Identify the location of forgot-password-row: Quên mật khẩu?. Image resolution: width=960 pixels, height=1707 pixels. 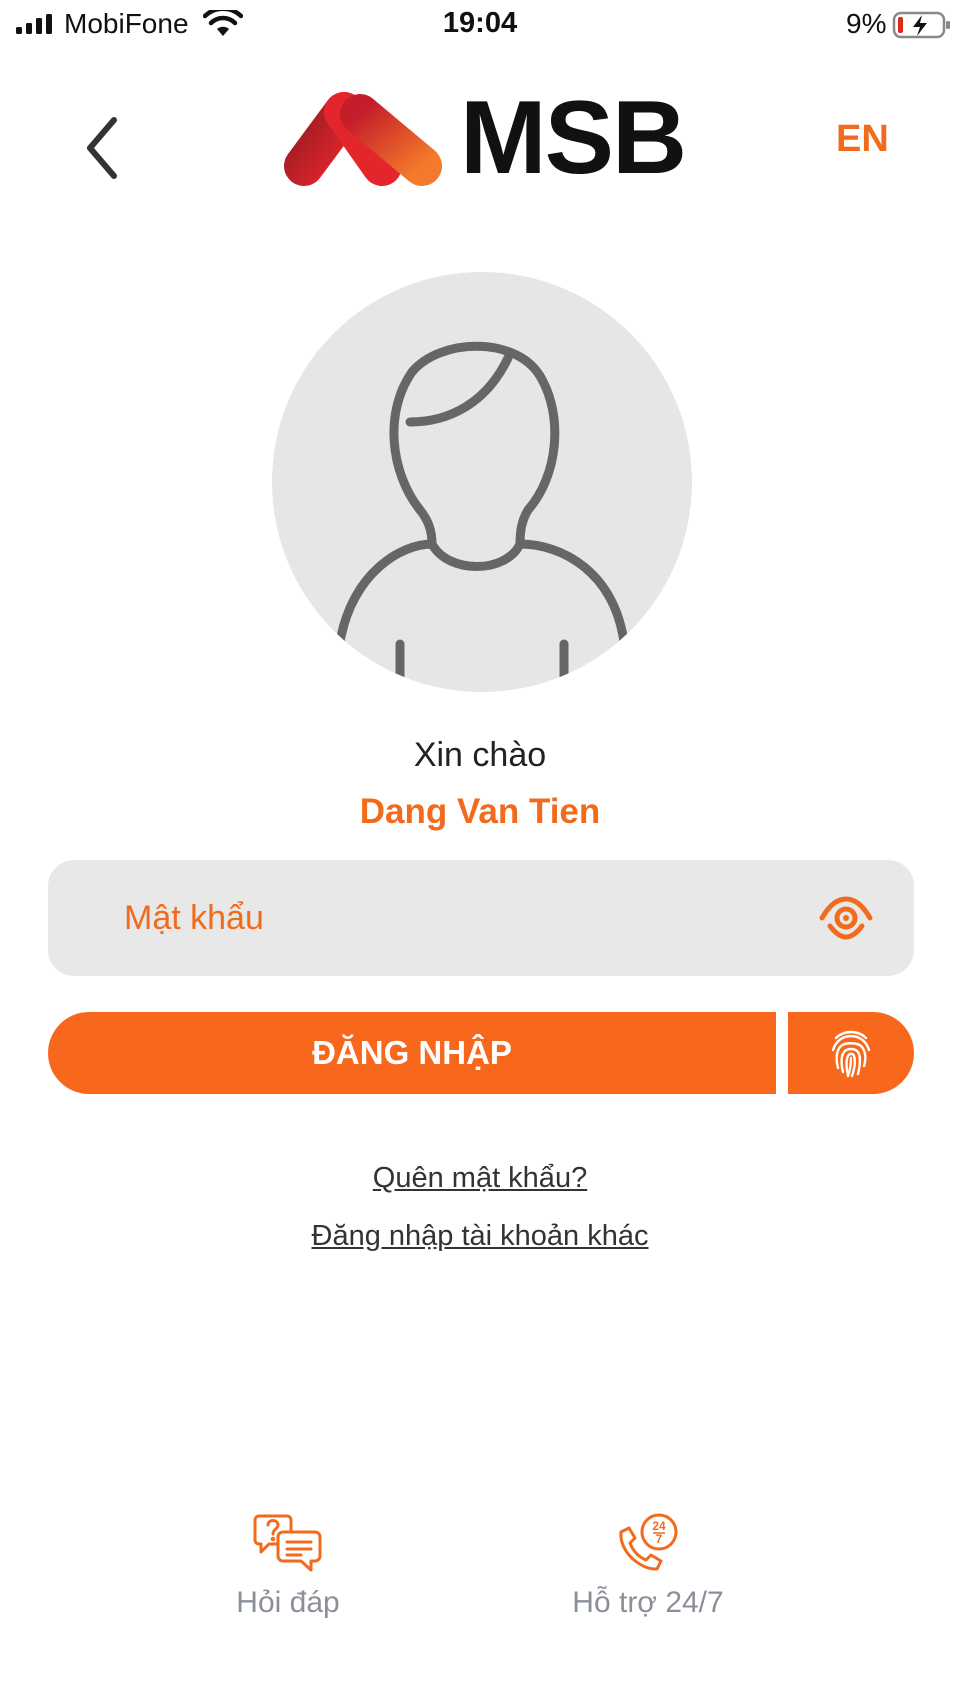
(480, 1178).